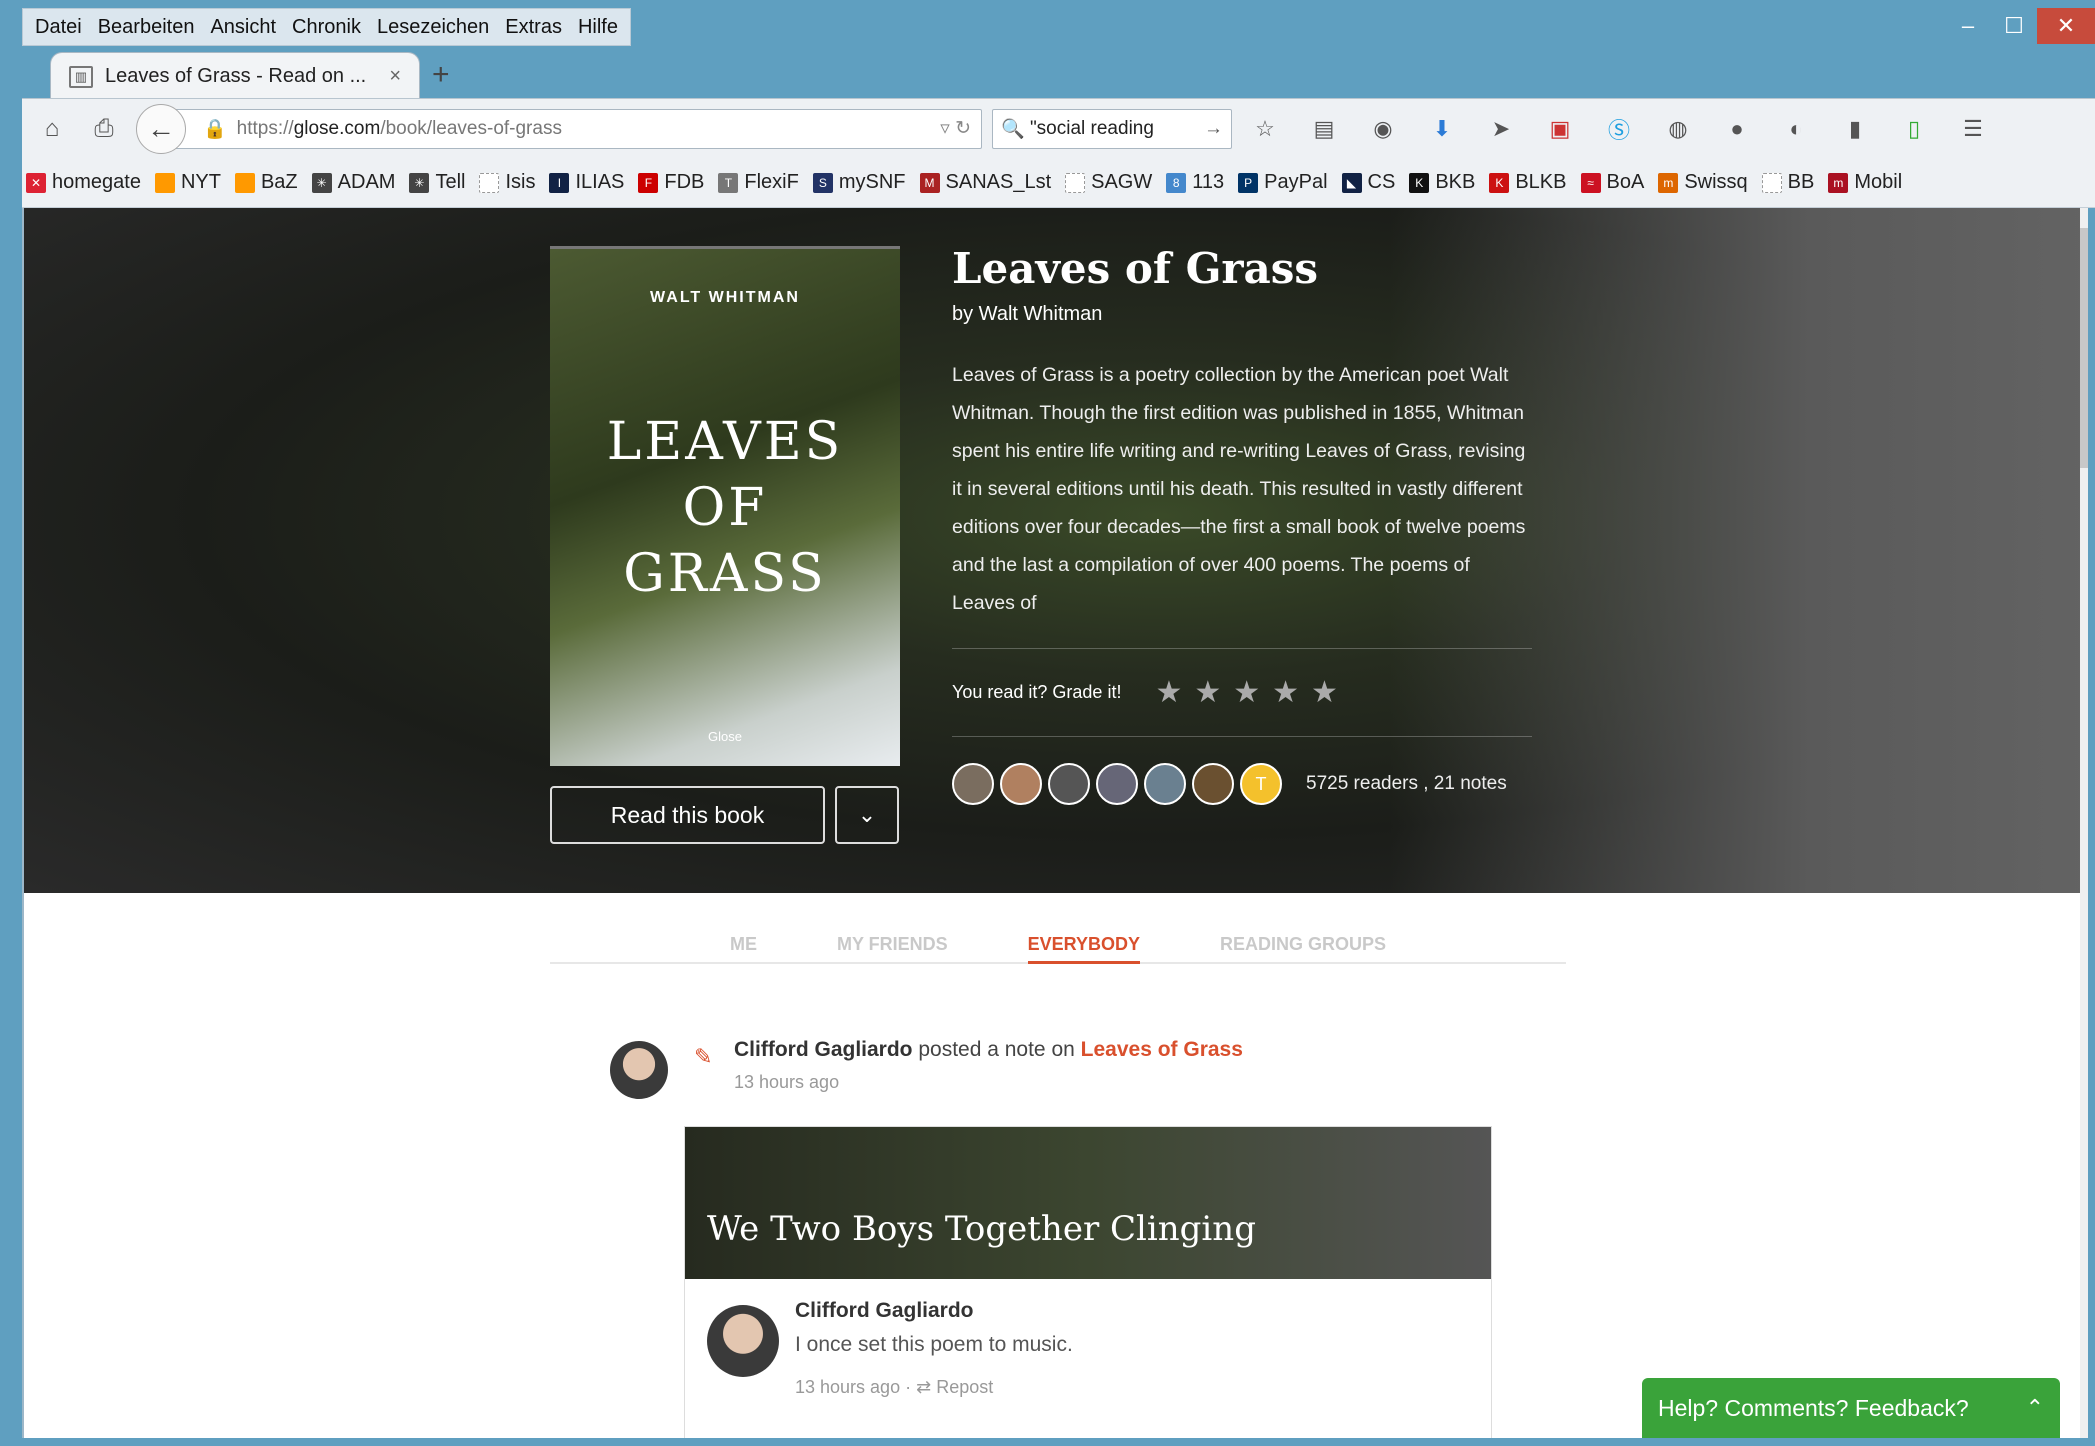 The height and width of the screenshot is (1446, 2095). What do you see at coordinates (1612, 182) in the screenshot?
I see `bookmark-boa: ≈ BoA` at bounding box center [1612, 182].